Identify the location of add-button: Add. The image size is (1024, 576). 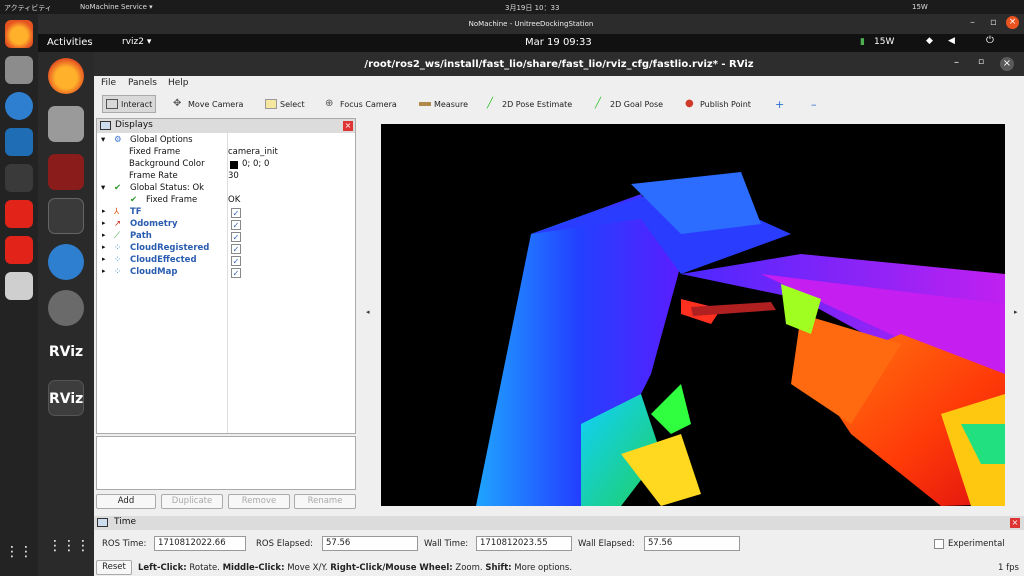
(126, 501).